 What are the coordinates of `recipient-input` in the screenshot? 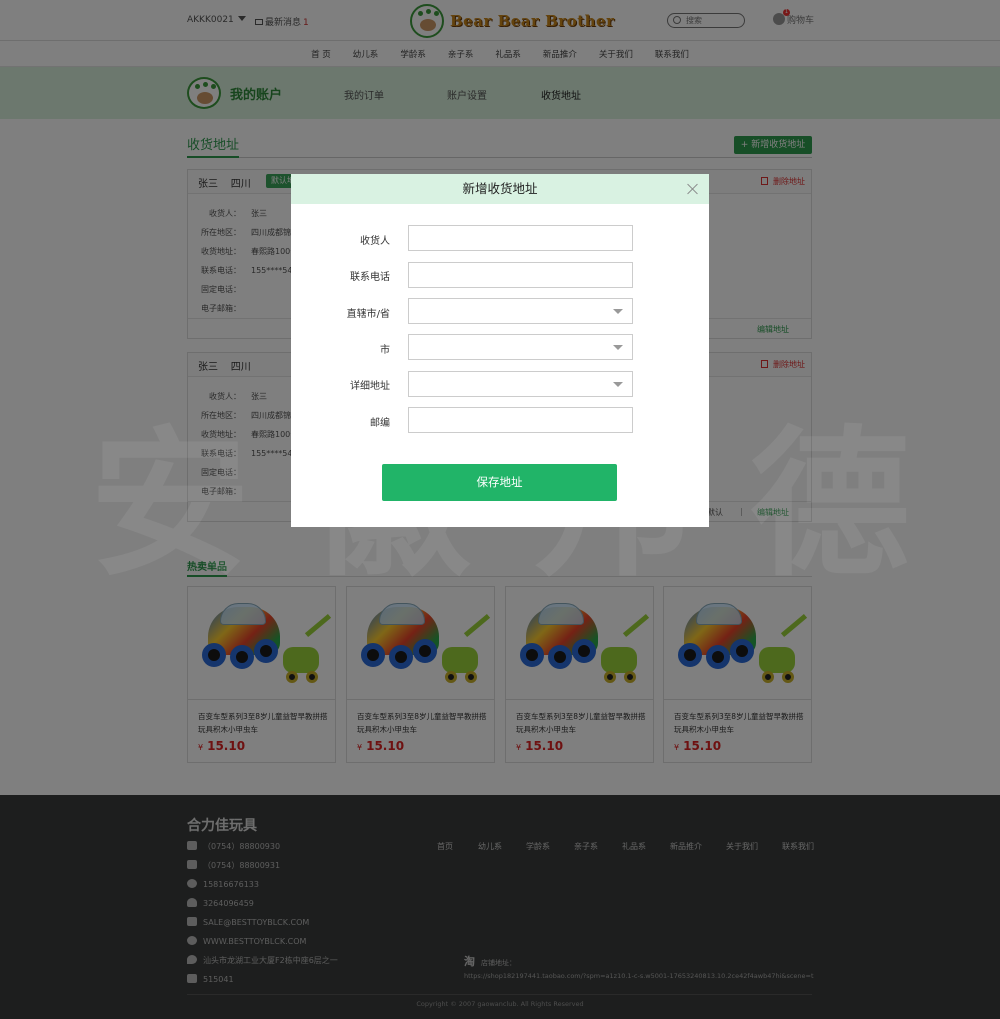 It's located at (520, 238).